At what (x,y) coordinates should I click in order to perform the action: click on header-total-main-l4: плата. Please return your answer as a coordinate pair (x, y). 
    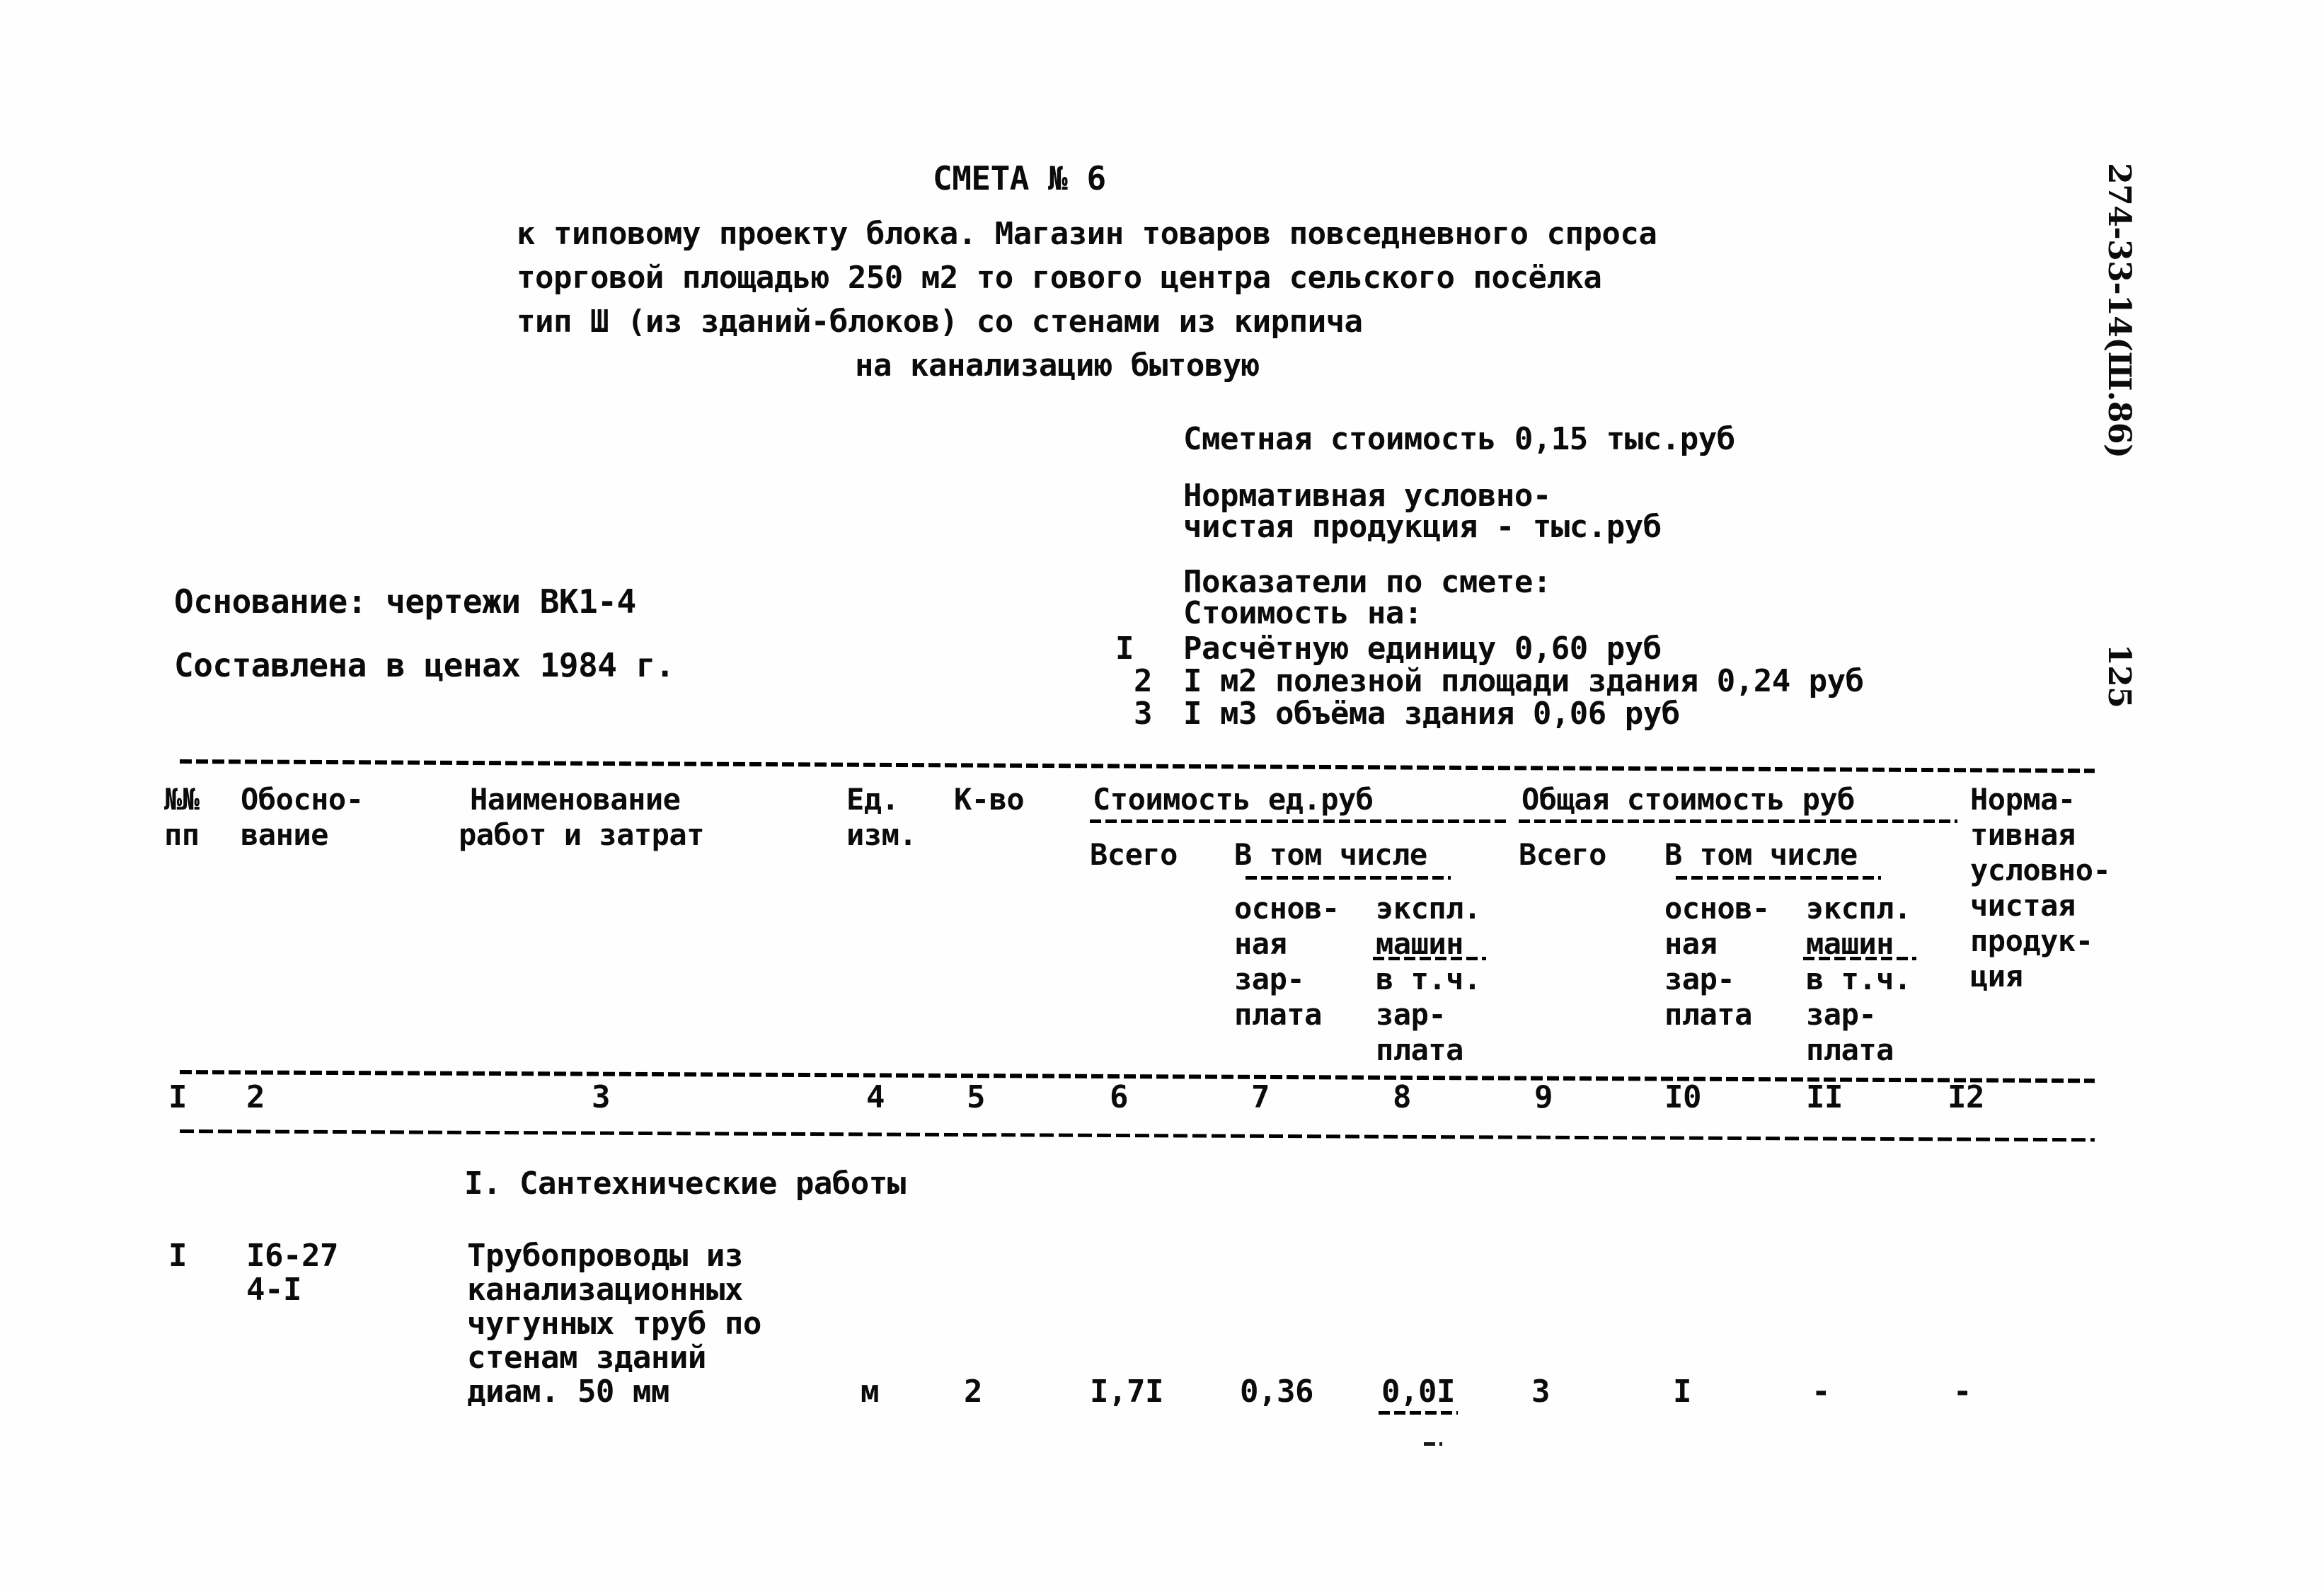
    Looking at the image, I should click on (1708, 1015).